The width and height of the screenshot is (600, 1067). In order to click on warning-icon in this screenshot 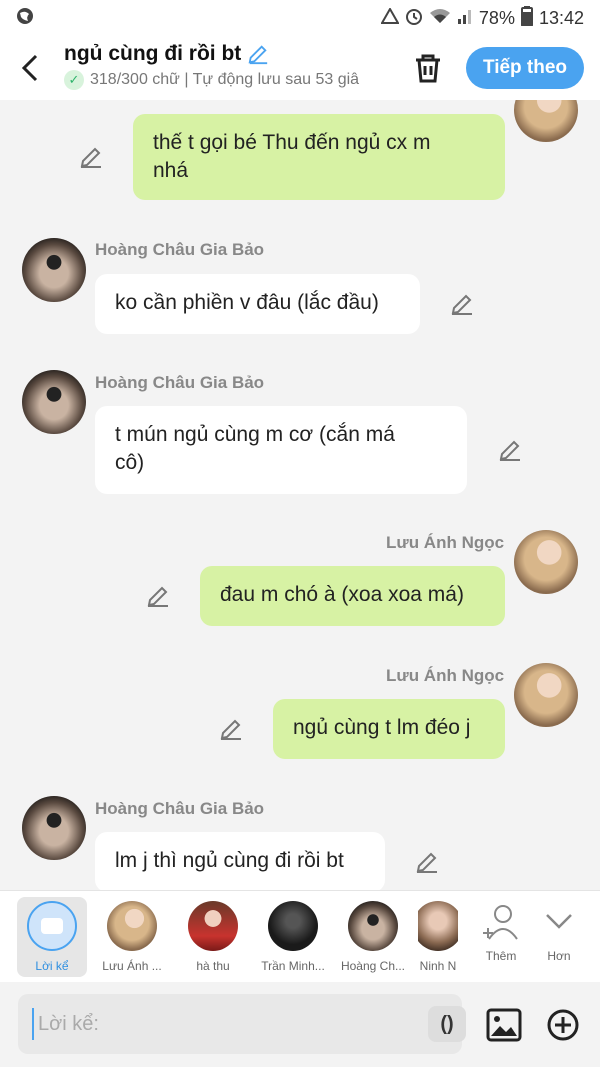, I will do `click(390, 17)`.